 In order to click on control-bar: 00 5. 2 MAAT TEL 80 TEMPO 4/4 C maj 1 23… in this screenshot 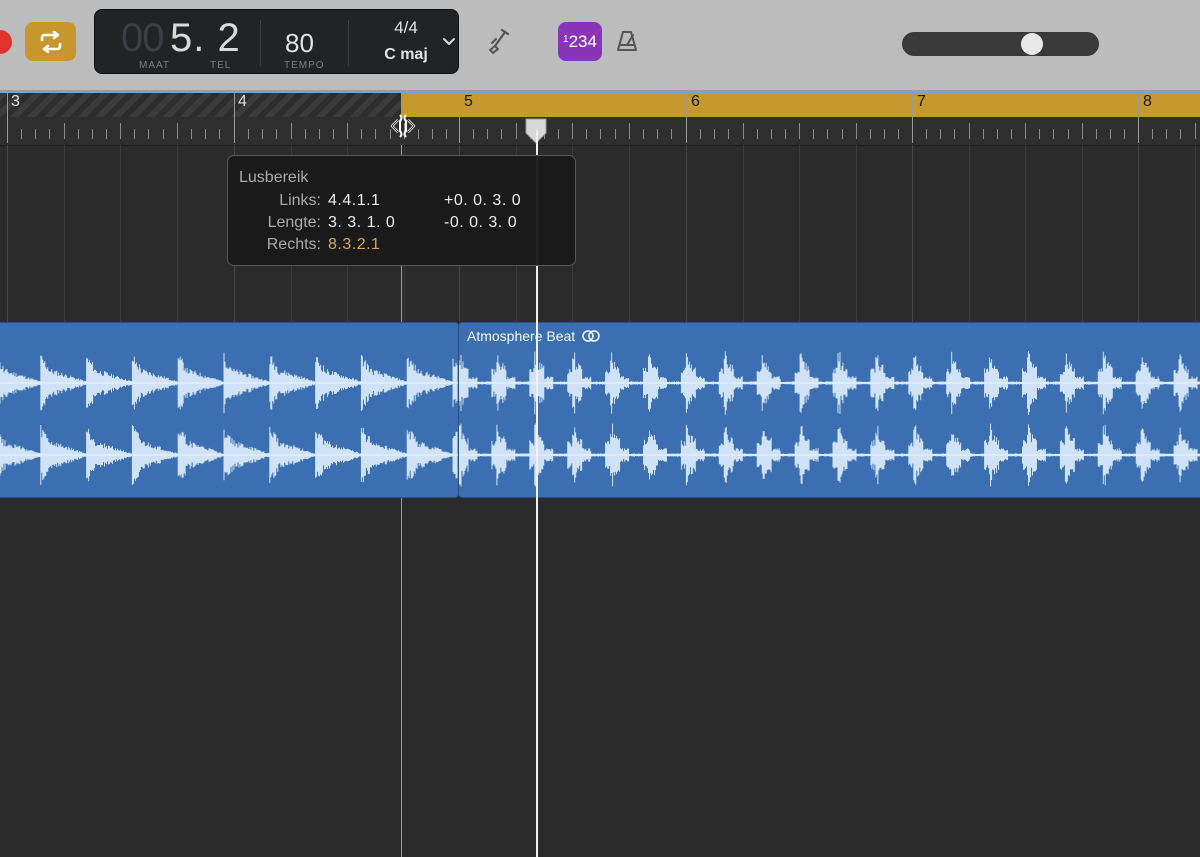, I will do `click(600, 45)`.